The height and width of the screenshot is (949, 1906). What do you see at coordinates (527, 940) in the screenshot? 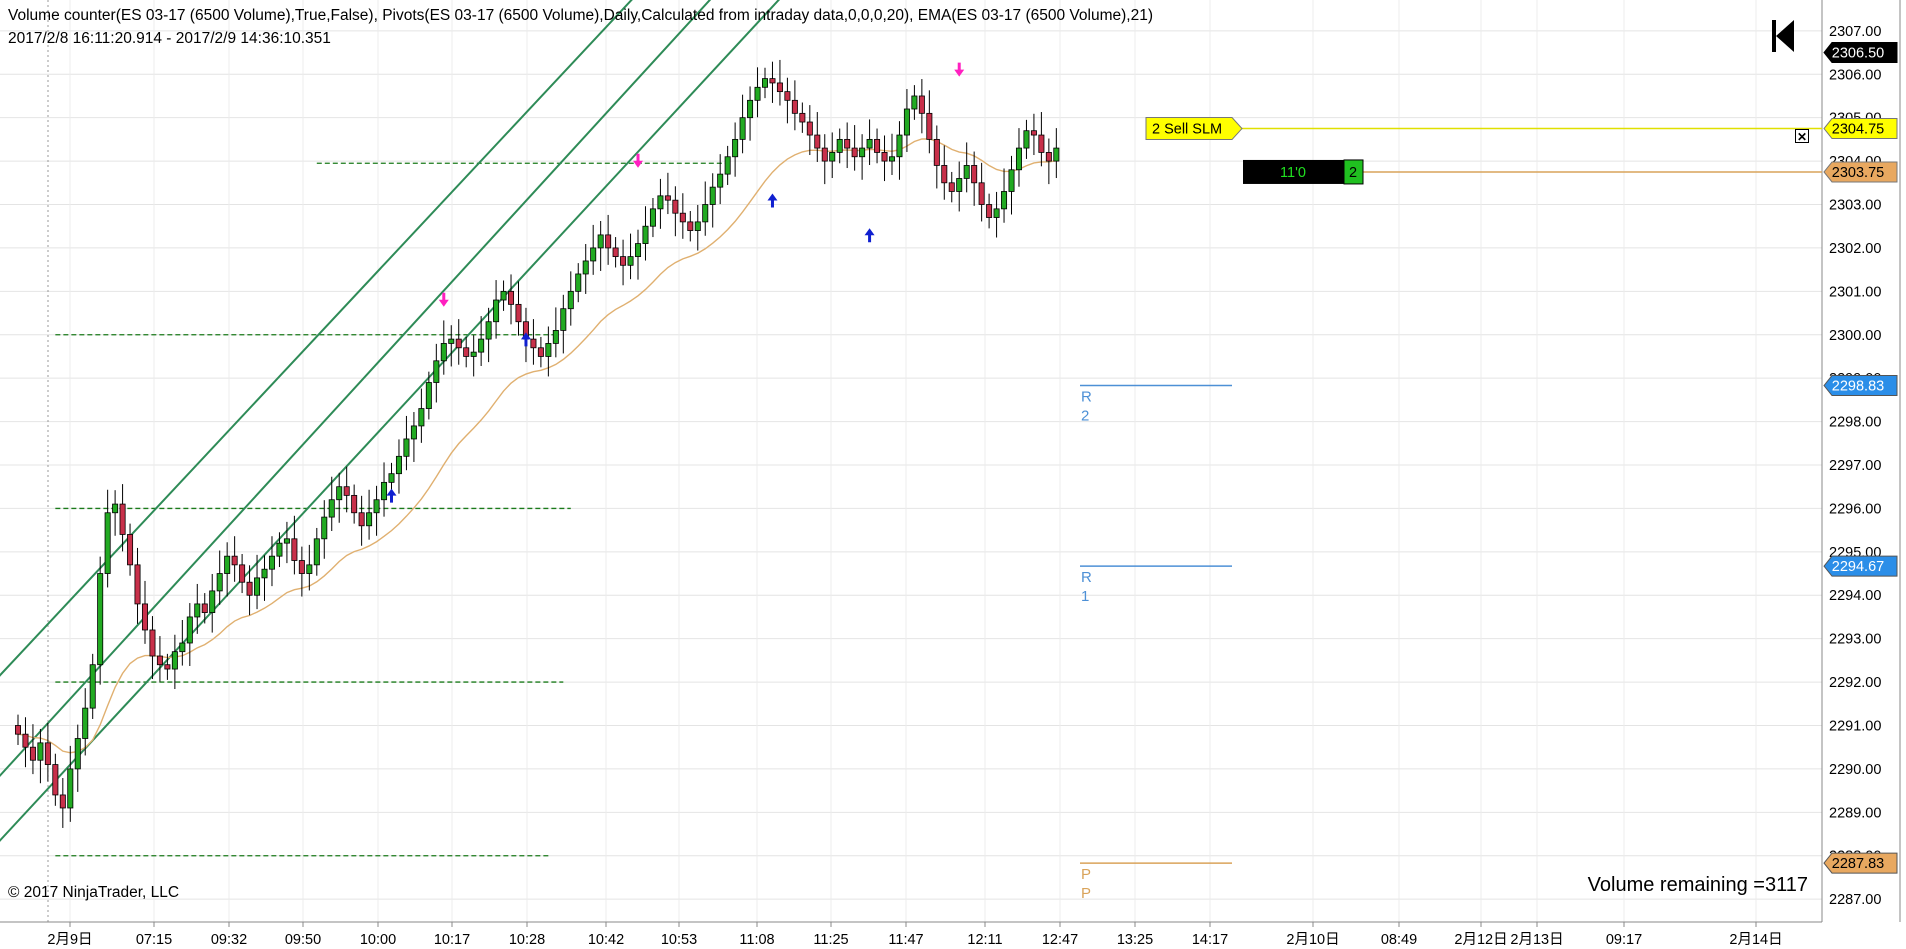
I see `x-tick-label: 10:28` at bounding box center [527, 940].